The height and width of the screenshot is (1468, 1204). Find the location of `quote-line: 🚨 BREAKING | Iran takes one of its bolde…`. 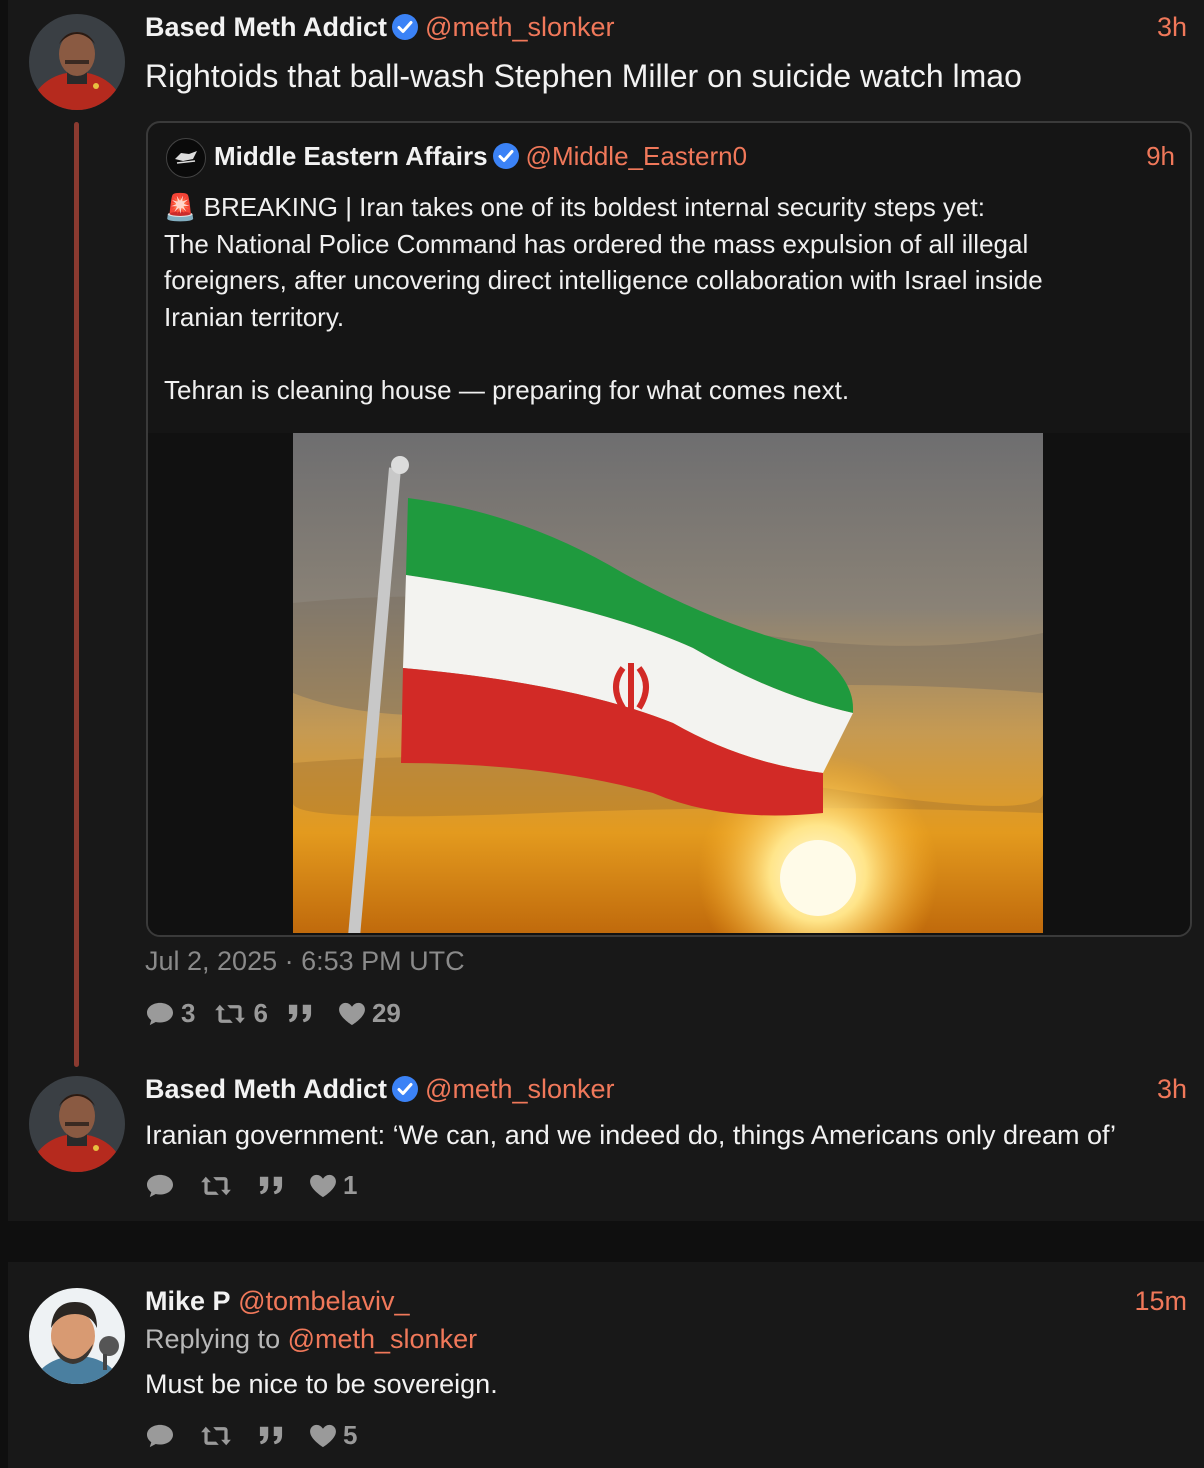

quote-line: 🚨 BREAKING | Iran takes one of its bolde… is located at coordinates (574, 207).